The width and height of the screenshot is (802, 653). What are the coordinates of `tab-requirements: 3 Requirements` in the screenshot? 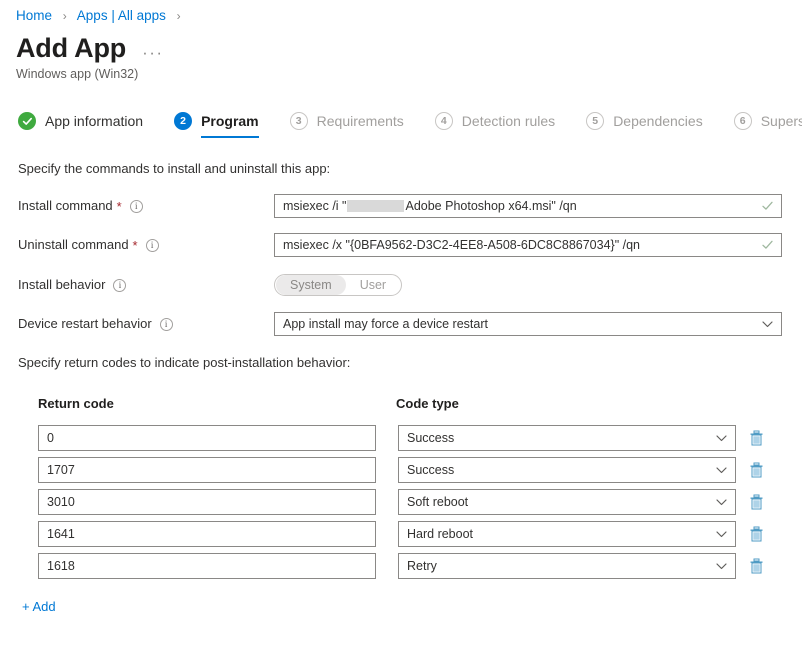 It's located at (346, 125).